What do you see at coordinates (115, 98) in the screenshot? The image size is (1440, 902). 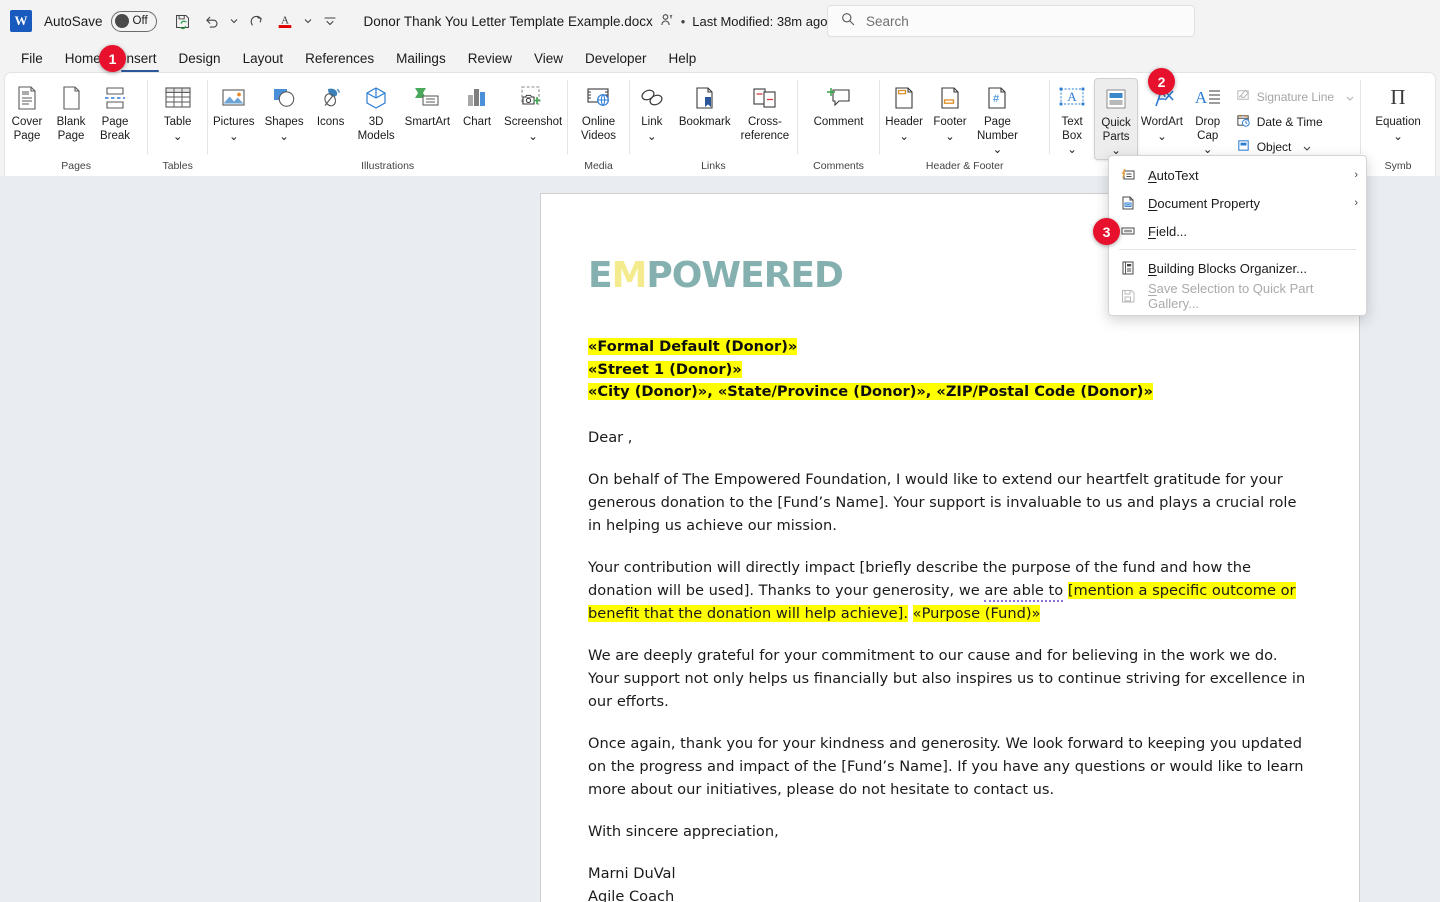 I see `page-break-icon` at bounding box center [115, 98].